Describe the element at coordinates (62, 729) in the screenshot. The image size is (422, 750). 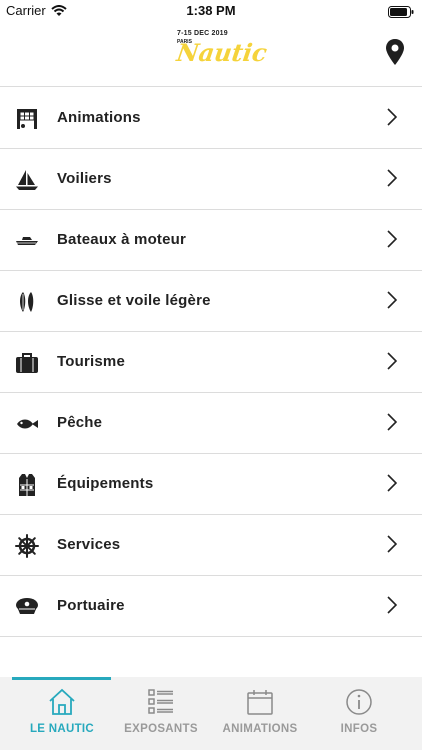
I see `tab-label: LE NAUTIC` at that location.